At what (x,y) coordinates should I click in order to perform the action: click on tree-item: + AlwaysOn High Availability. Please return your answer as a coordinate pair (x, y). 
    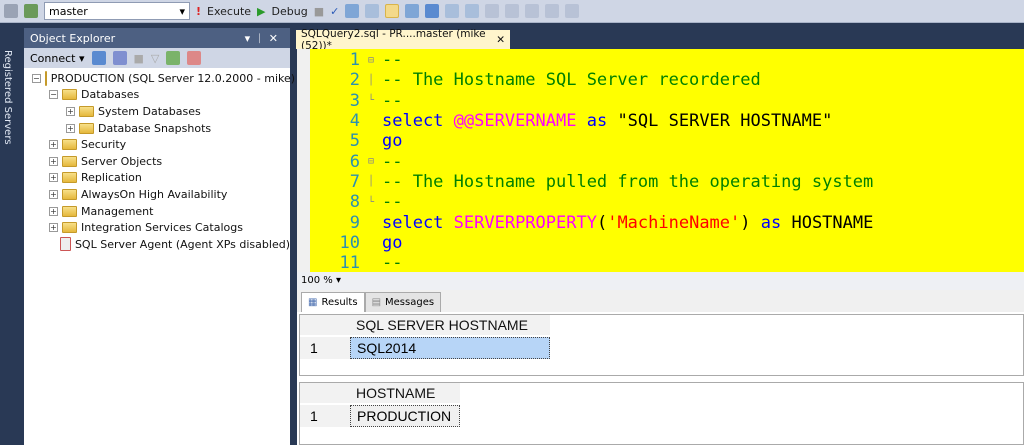
    Looking at the image, I should click on (161, 194).